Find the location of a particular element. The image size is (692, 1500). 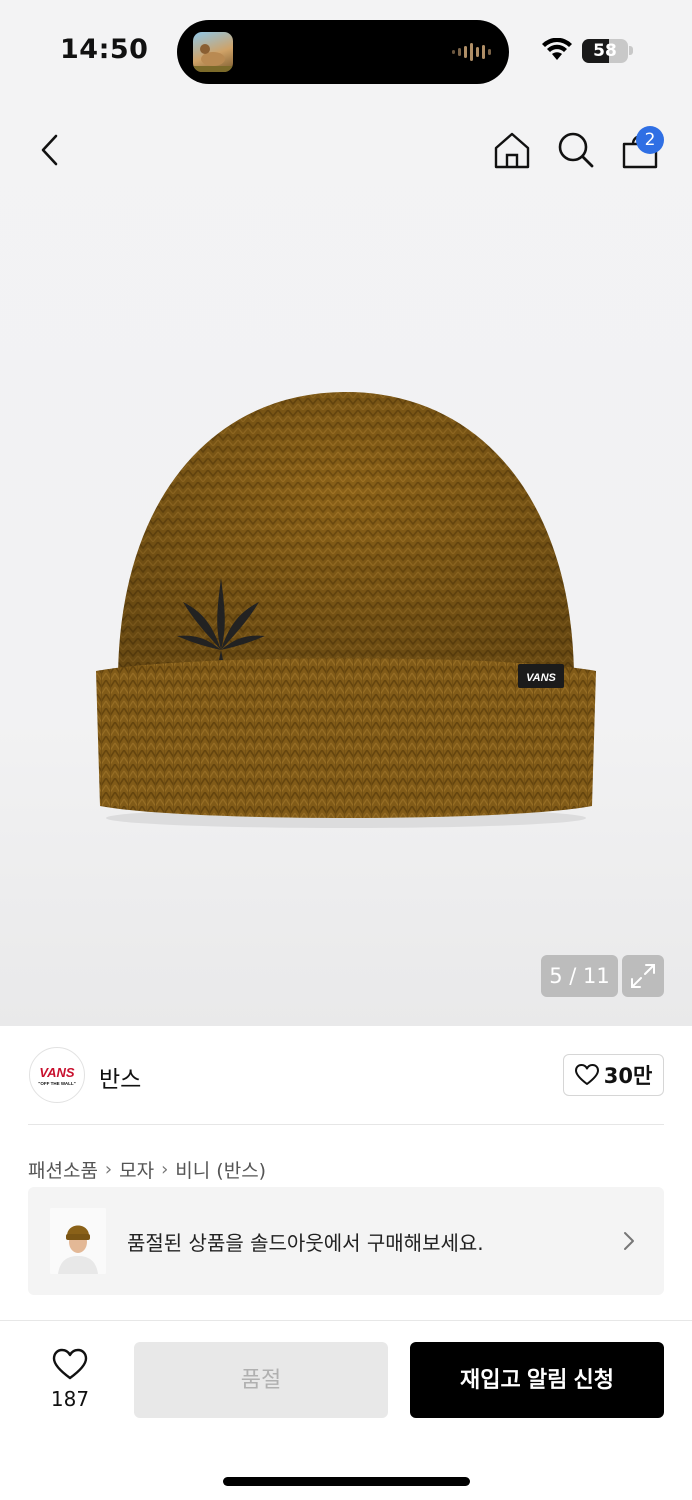

banner-text: 품절된 상품을 솔드아웃에서 구매해보세요. is located at coordinates (305, 1243).